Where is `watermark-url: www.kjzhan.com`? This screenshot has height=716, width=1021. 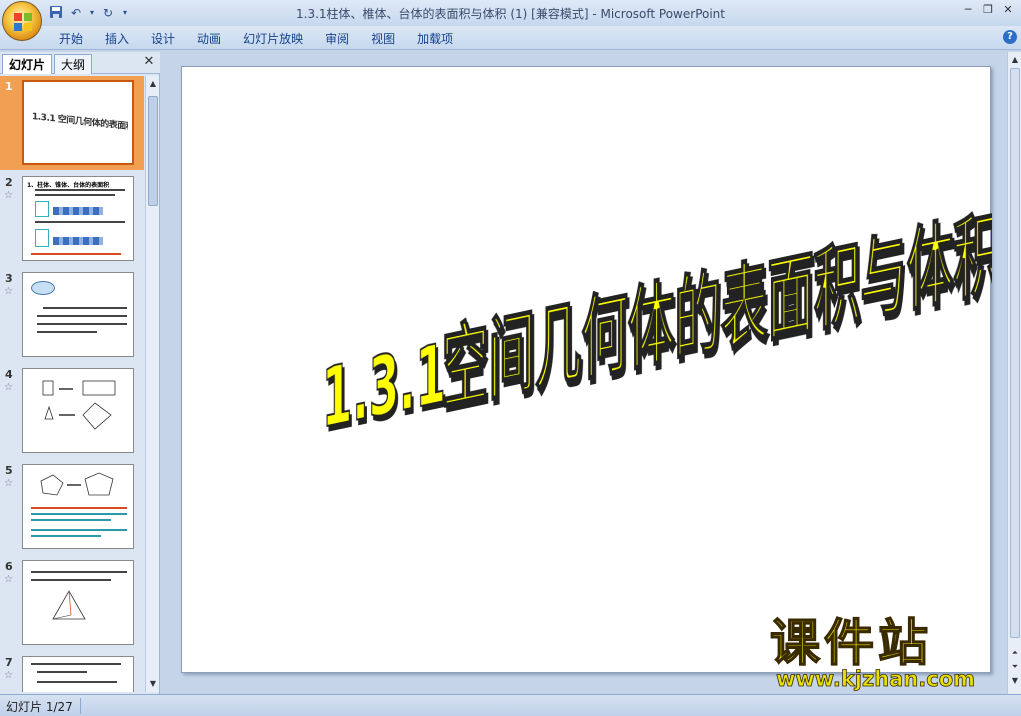
watermark-url: www.kjzhan.com is located at coordinates (875, 679).